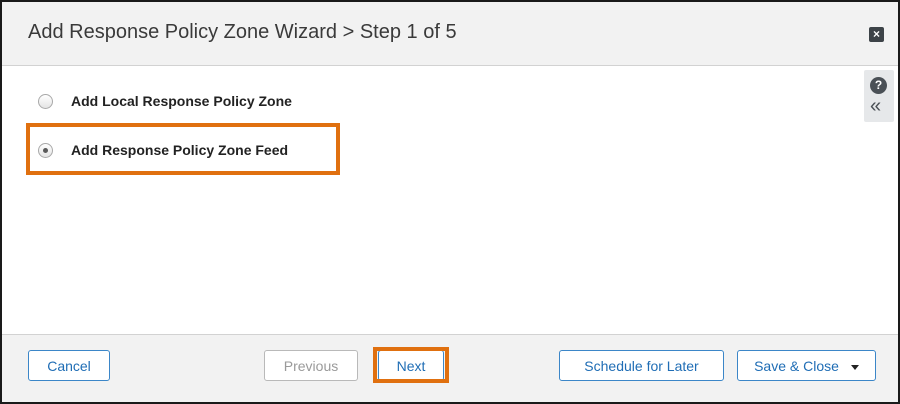 The image size is (900, 404). I want to click on save-close-label: Save & Close, so click(796, 366).